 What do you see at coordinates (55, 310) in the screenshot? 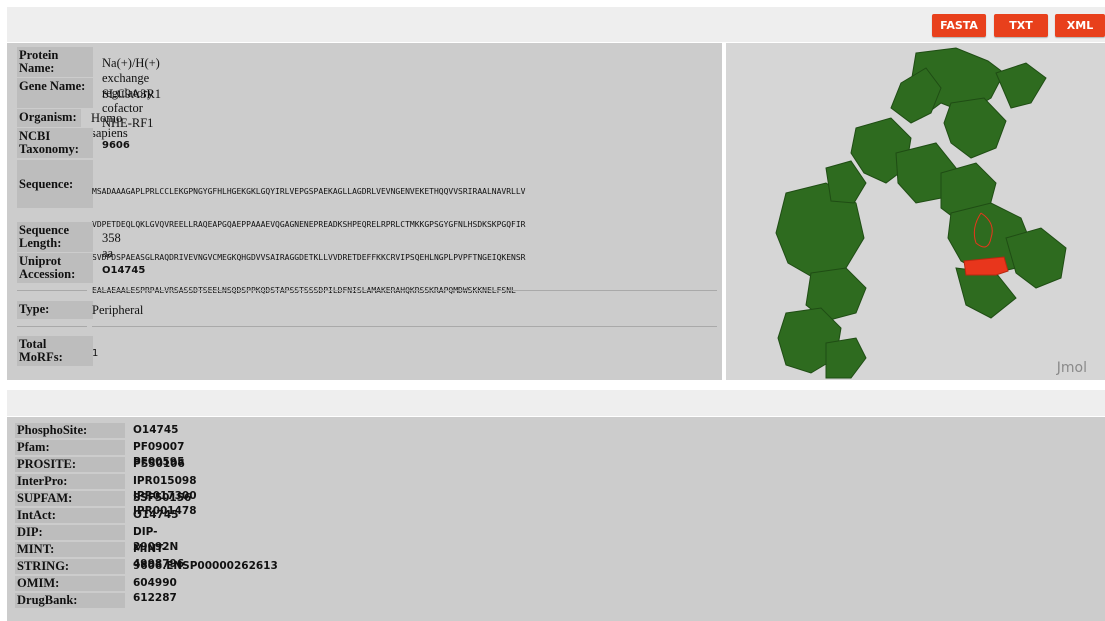
I see `type-label: Type:` at bounding box center [55, 310].